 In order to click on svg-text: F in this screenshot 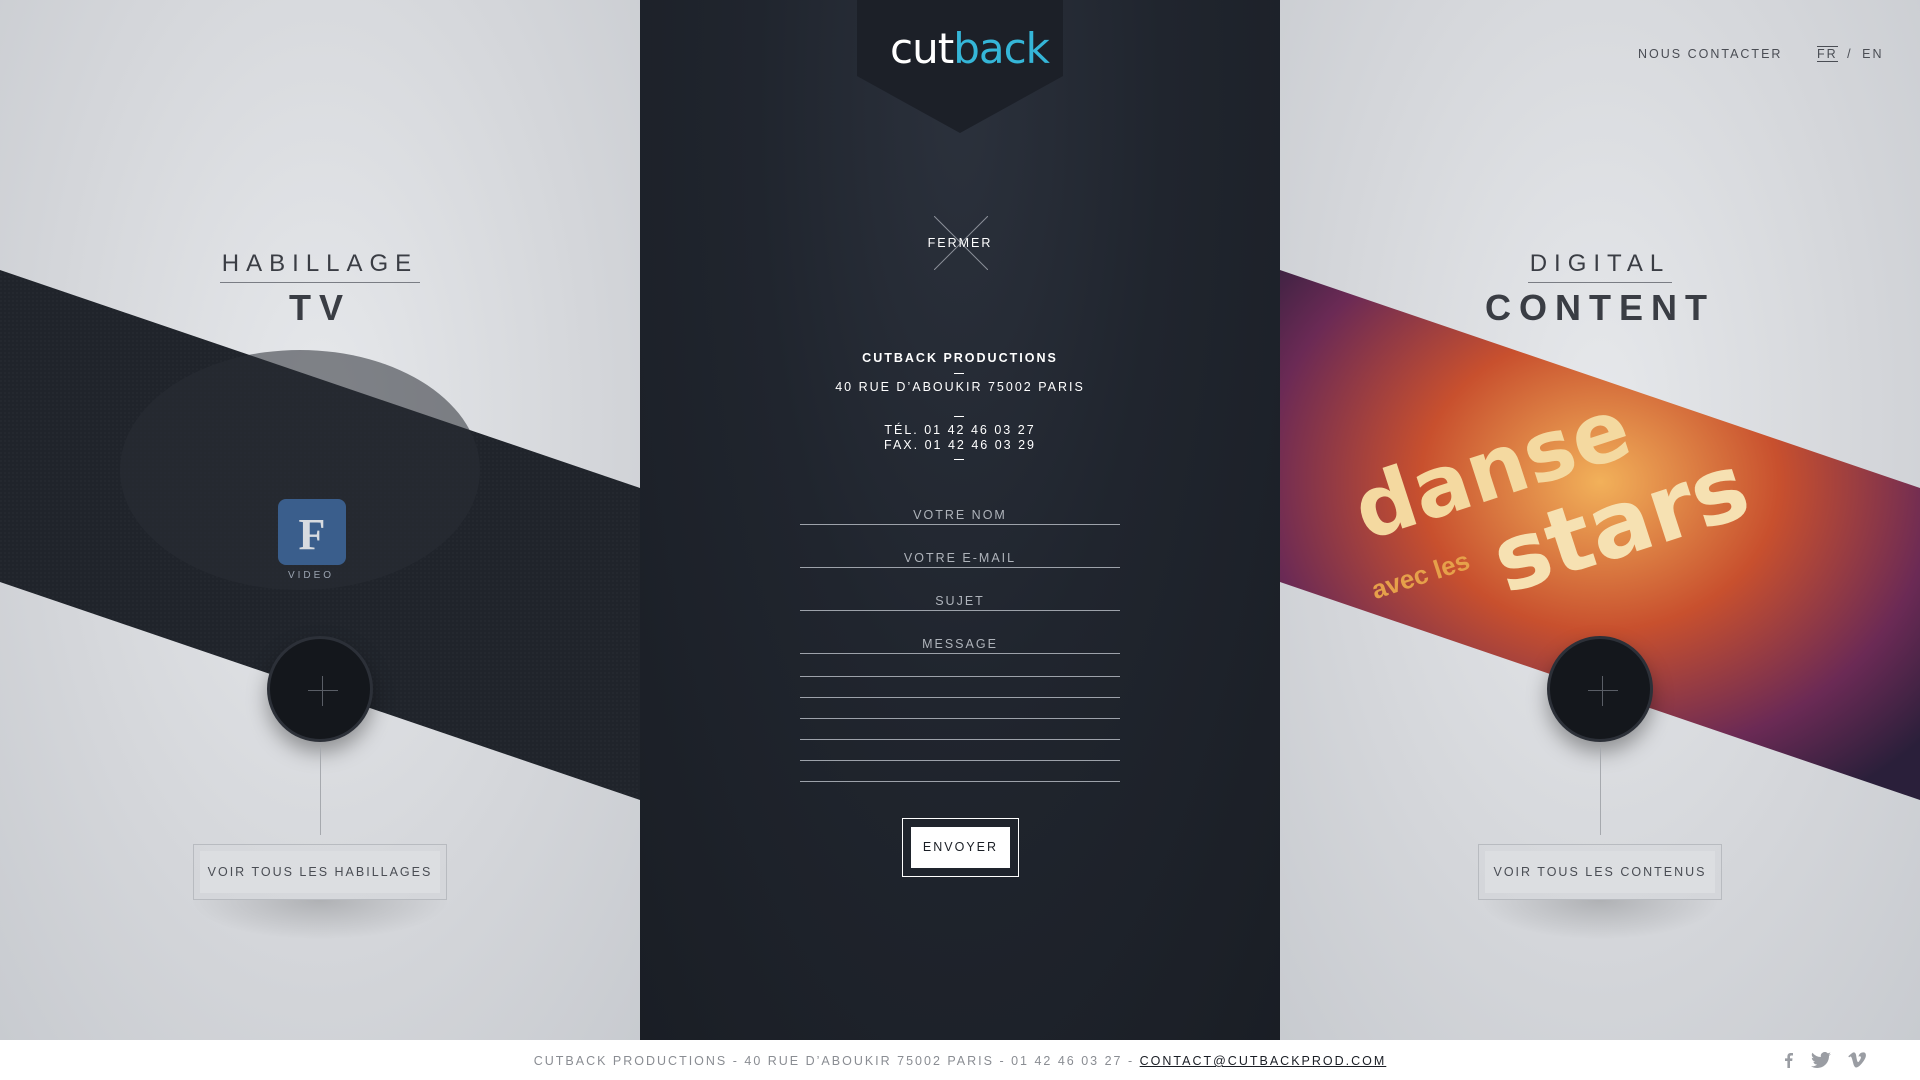, I will do `click(312, 534)`.